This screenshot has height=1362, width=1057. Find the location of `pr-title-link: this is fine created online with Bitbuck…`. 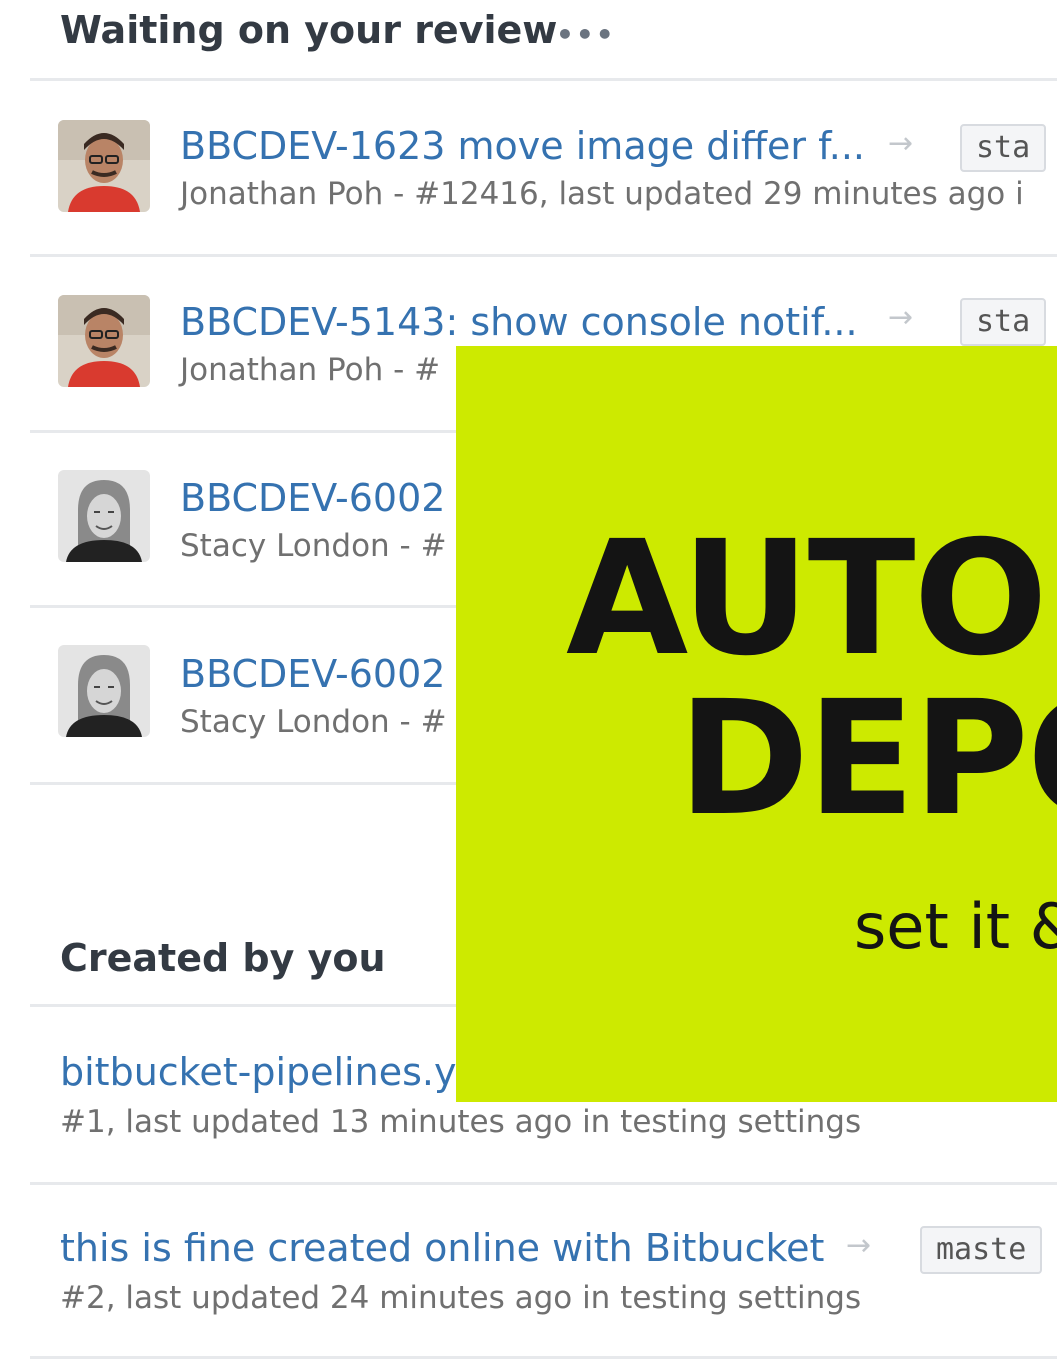

pr-title-link: this is fine created online with Bitbuck… is located at coordinates (442, 1248).